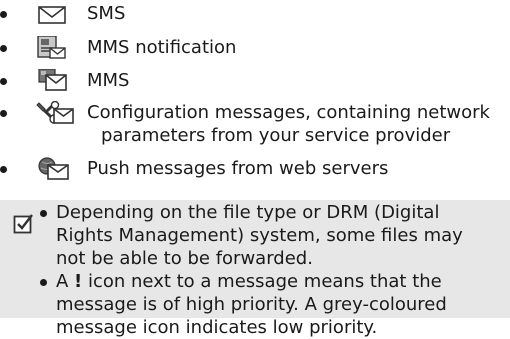 Image resolution: width=510 pixels, height=339 pixels. Describe the element at coordinates (255, 80) in the screenshot. I see `list-item-mms: MMS` at that location.